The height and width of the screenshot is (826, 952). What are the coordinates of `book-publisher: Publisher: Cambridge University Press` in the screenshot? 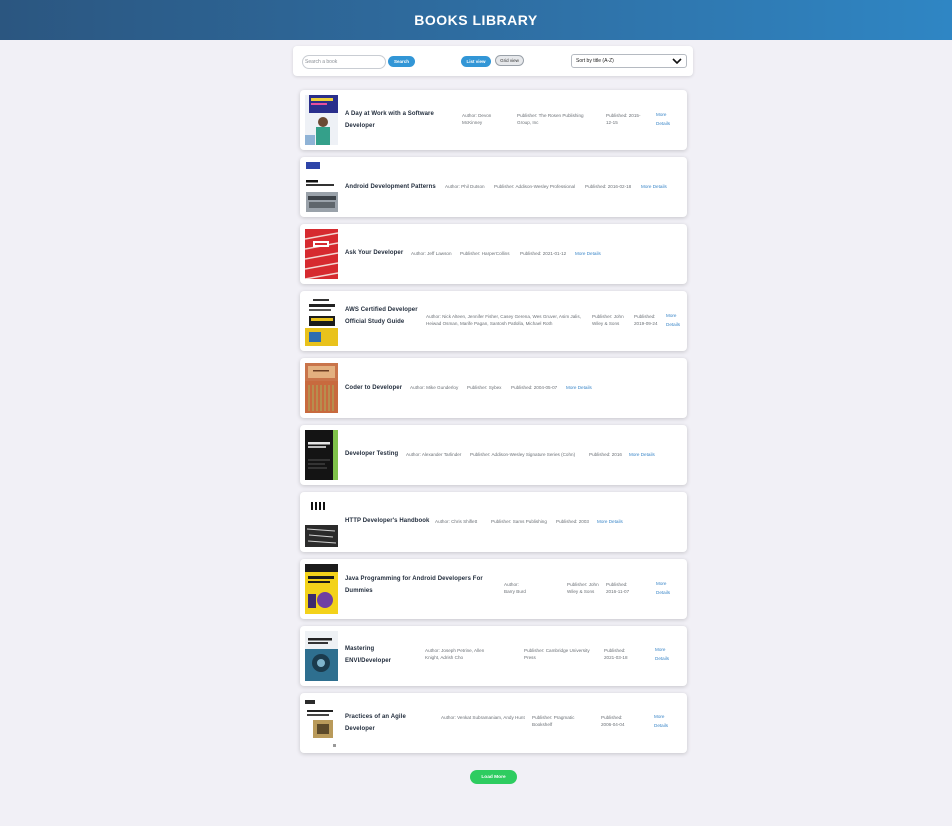 It's located at (557, 654).